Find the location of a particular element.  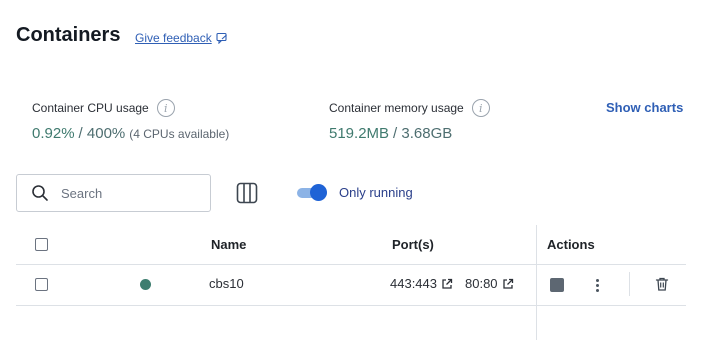

actions-column-divider is located at coordinates (536, 282).